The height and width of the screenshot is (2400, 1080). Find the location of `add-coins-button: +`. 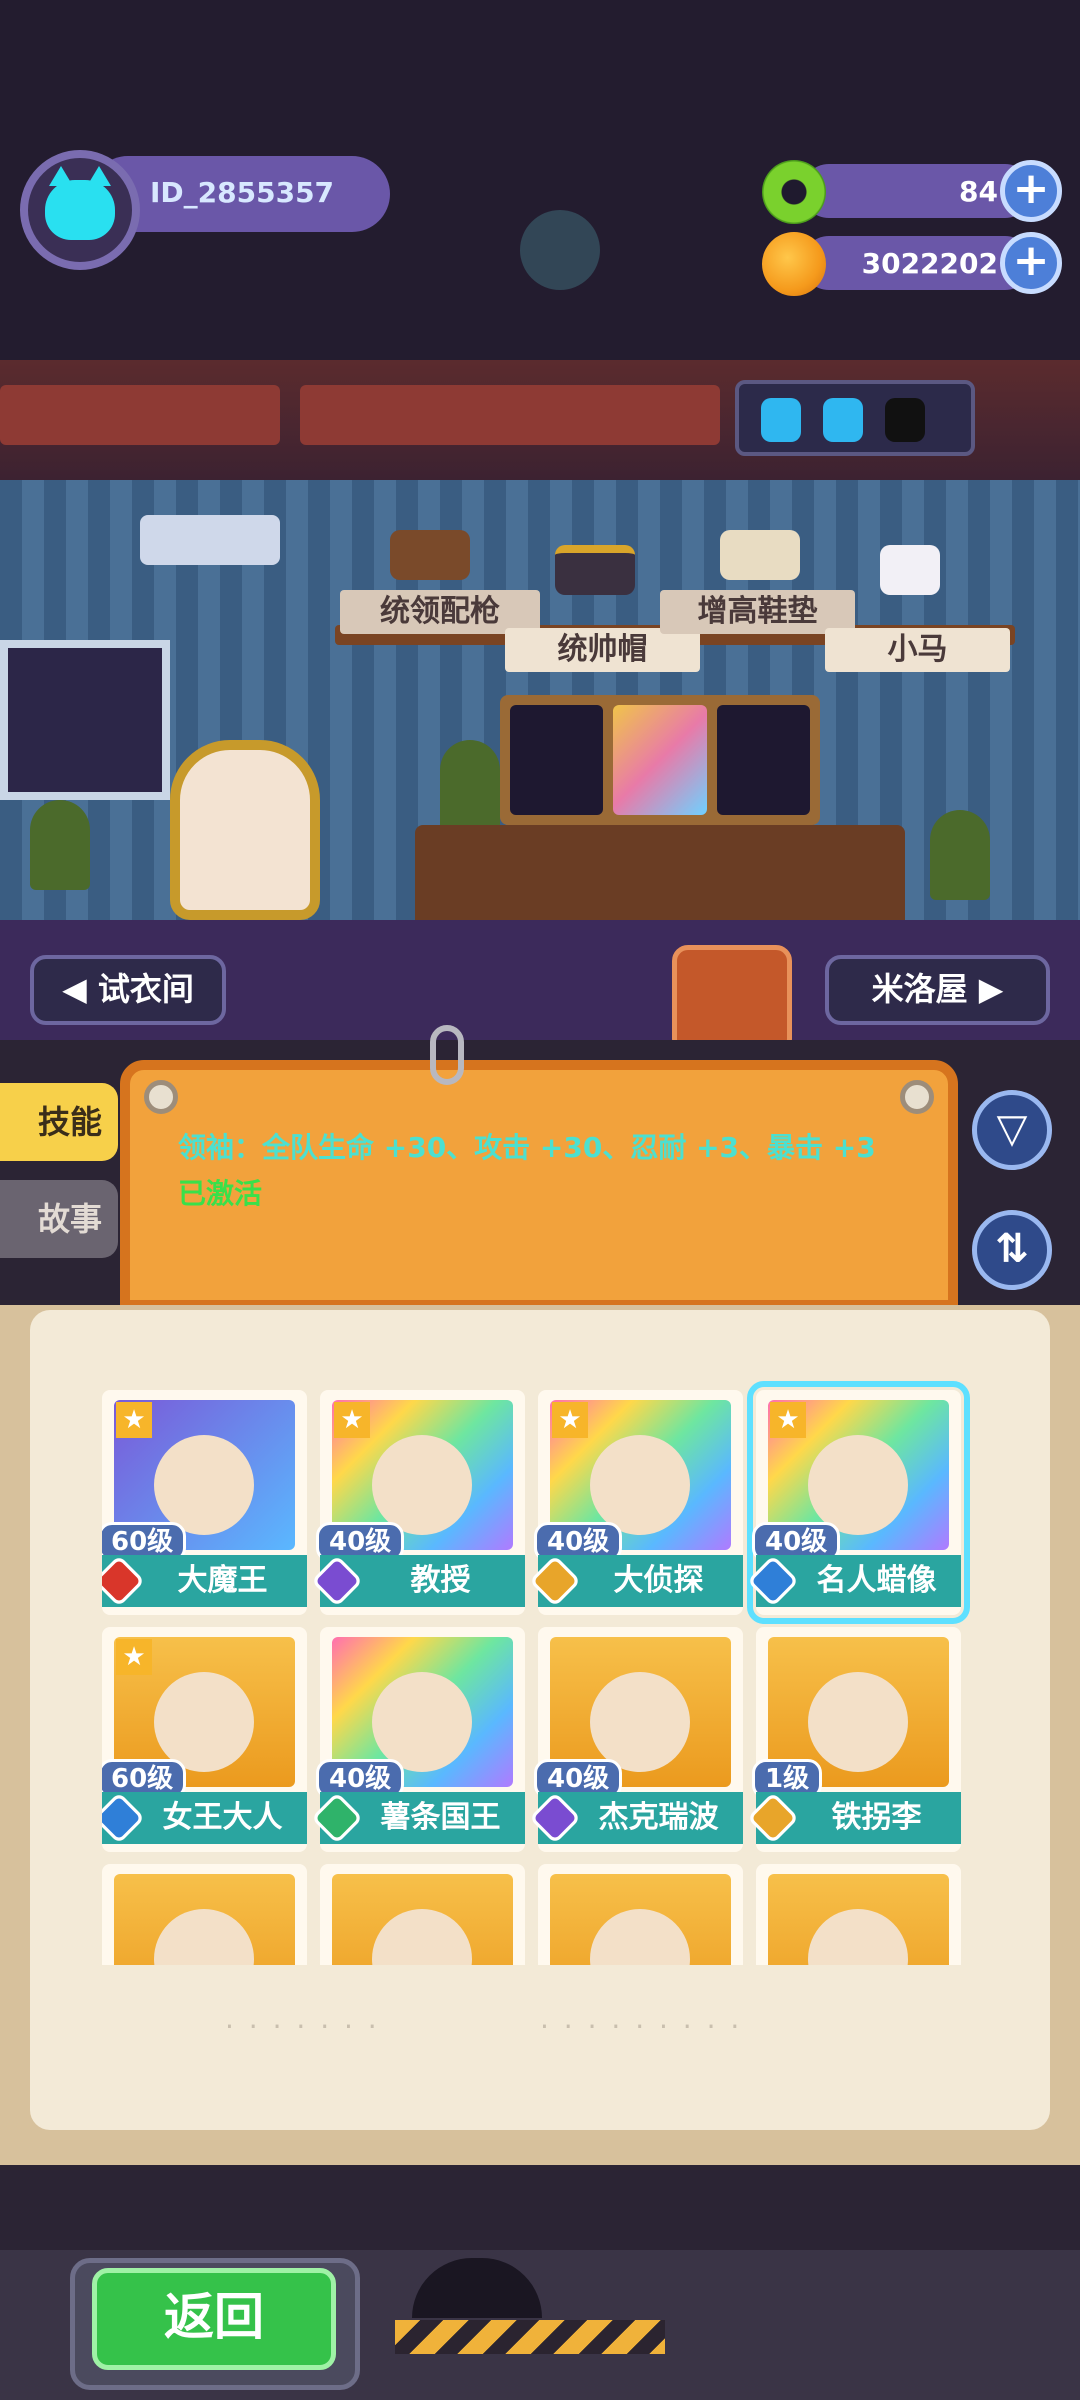

add-coins-button: + is located at coordinates (1031, 263).